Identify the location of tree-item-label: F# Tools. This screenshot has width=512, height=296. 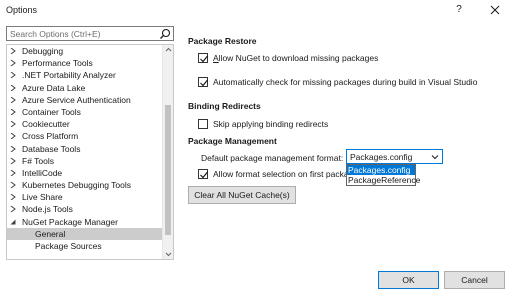
(38, 160).